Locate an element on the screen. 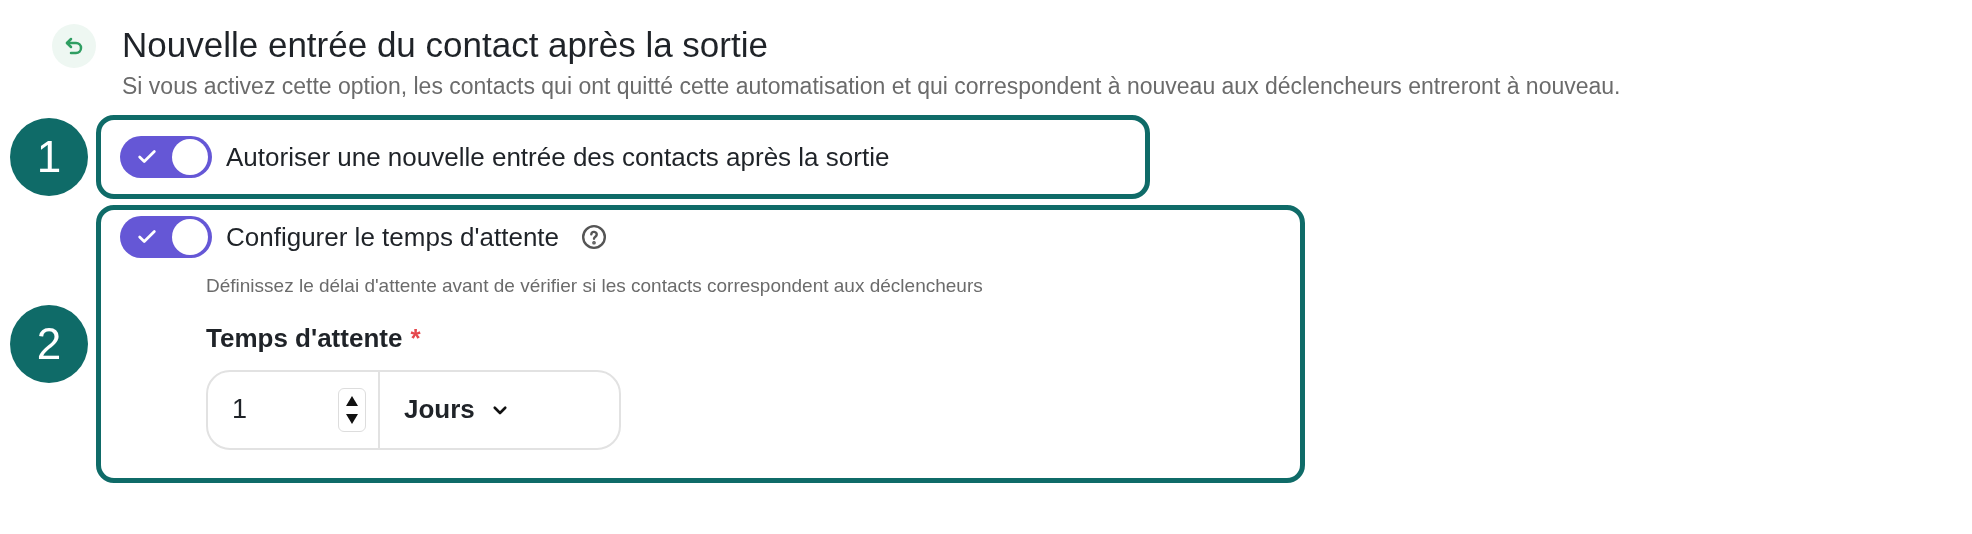 This screenshot has height=534, width=1972. section-title: Nouvelle entrée du contact après la sortie is located at coordinates (445, 45).